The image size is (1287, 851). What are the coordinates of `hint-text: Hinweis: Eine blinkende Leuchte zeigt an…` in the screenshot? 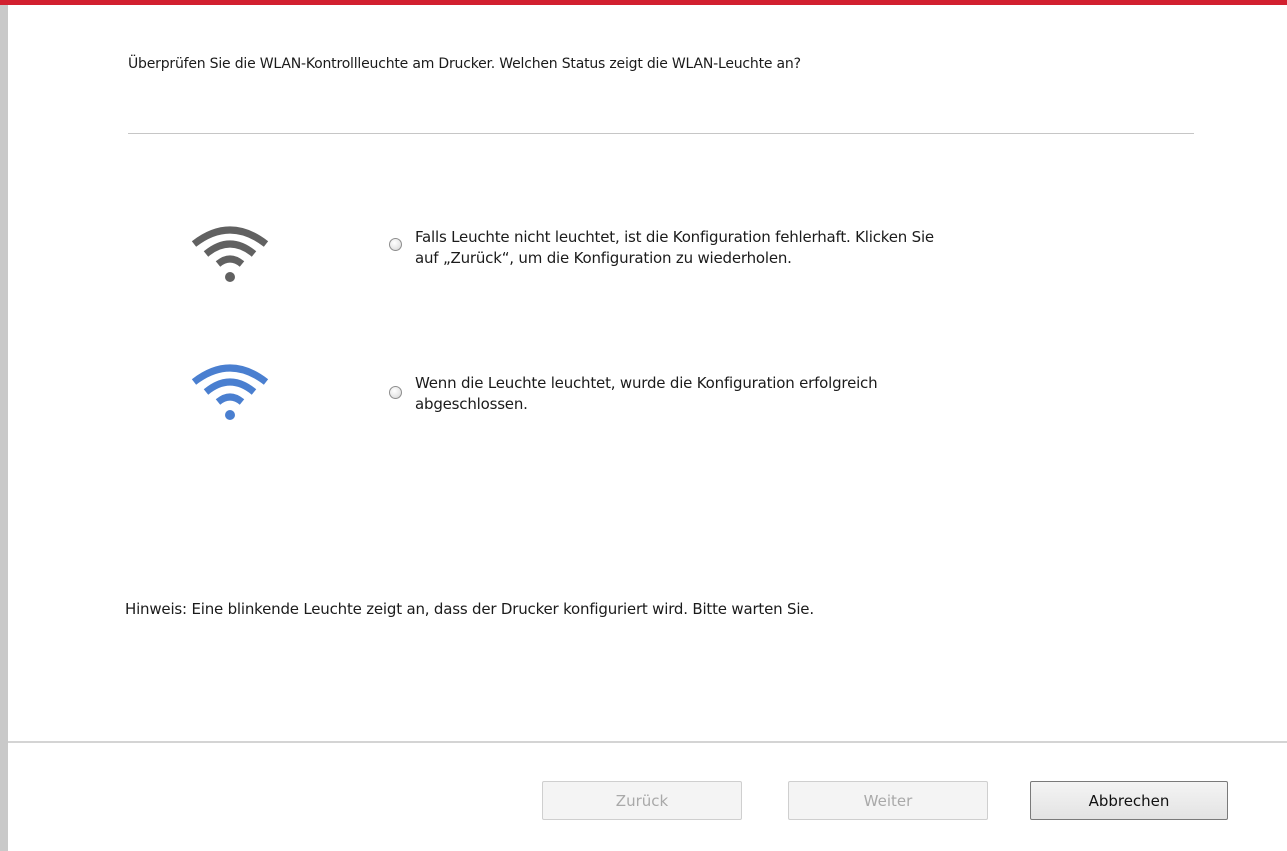 It's located at (469, 609).